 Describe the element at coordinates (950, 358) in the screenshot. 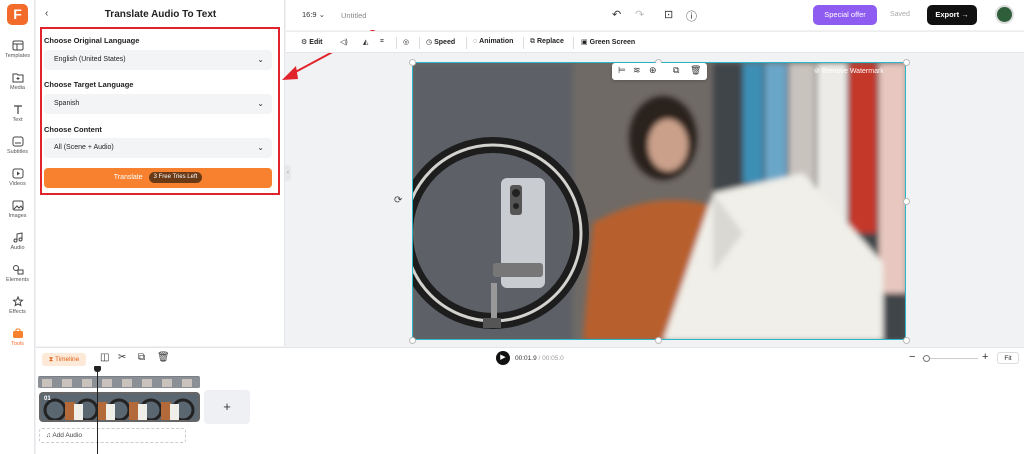

I see `zoom-slider` at that location.